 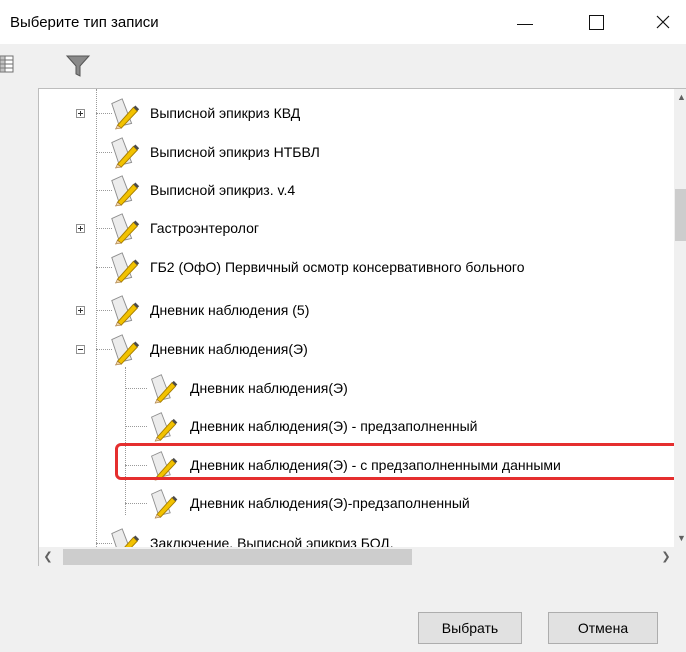 What do you see at coordinates (680, 215) in the screenshot?
I see `vertical-scroll-thumb` at bounding box center [680, 215].